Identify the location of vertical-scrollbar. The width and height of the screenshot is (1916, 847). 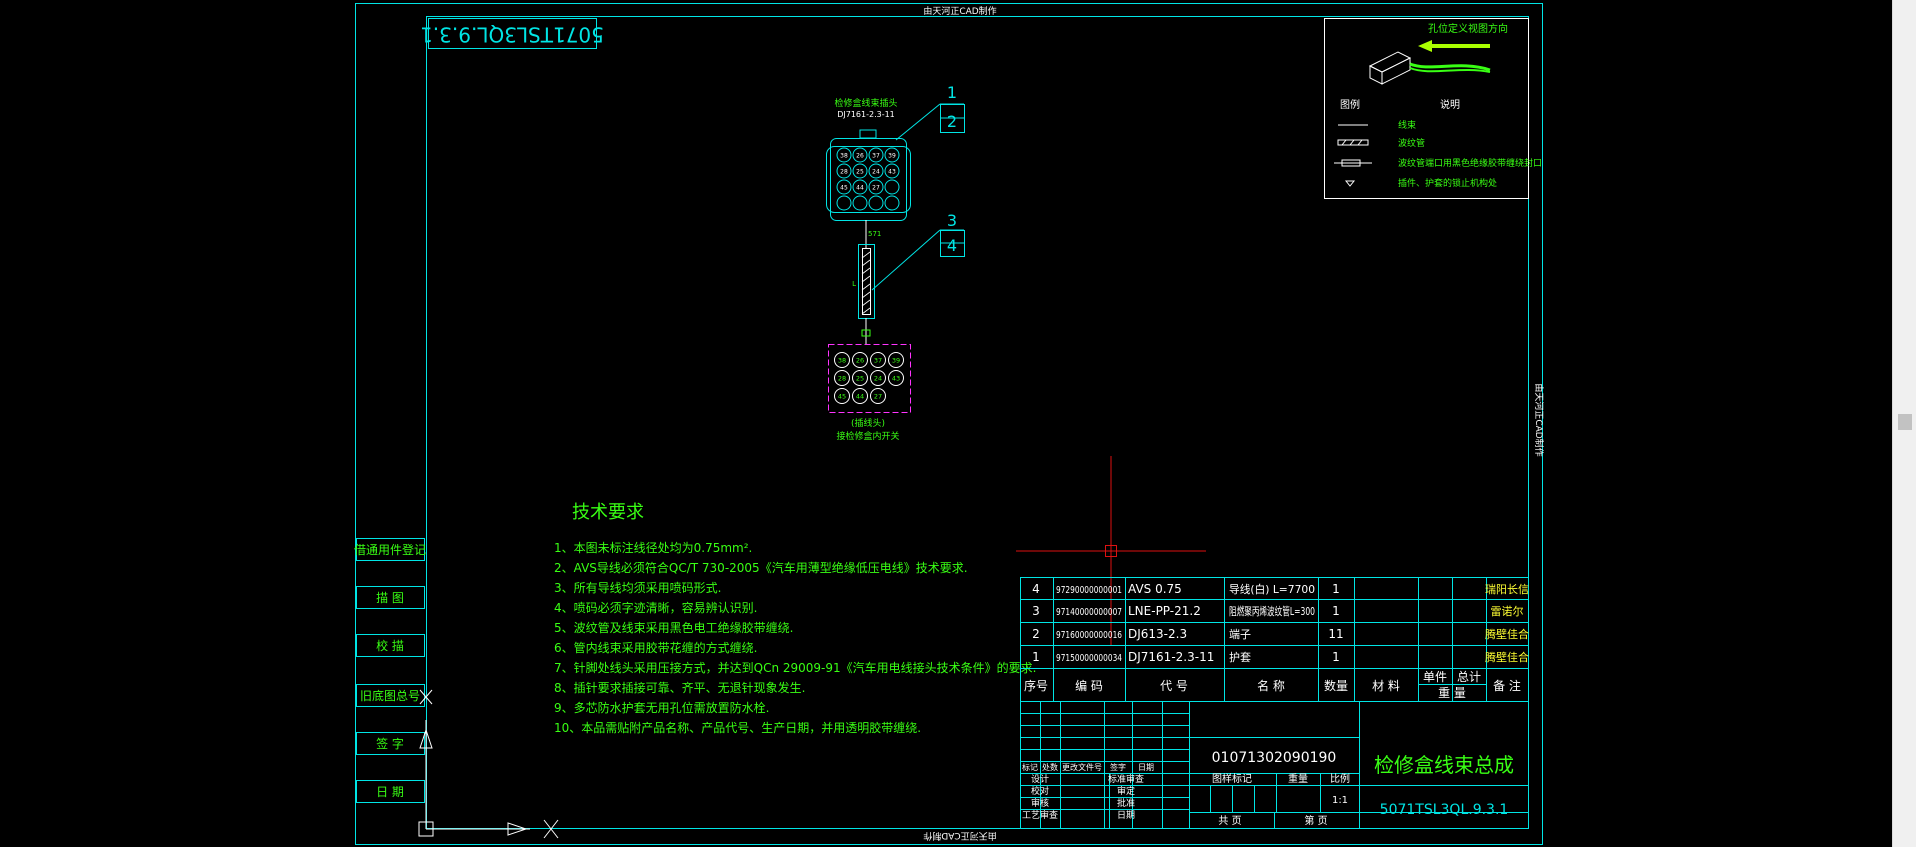
(1904, 423).